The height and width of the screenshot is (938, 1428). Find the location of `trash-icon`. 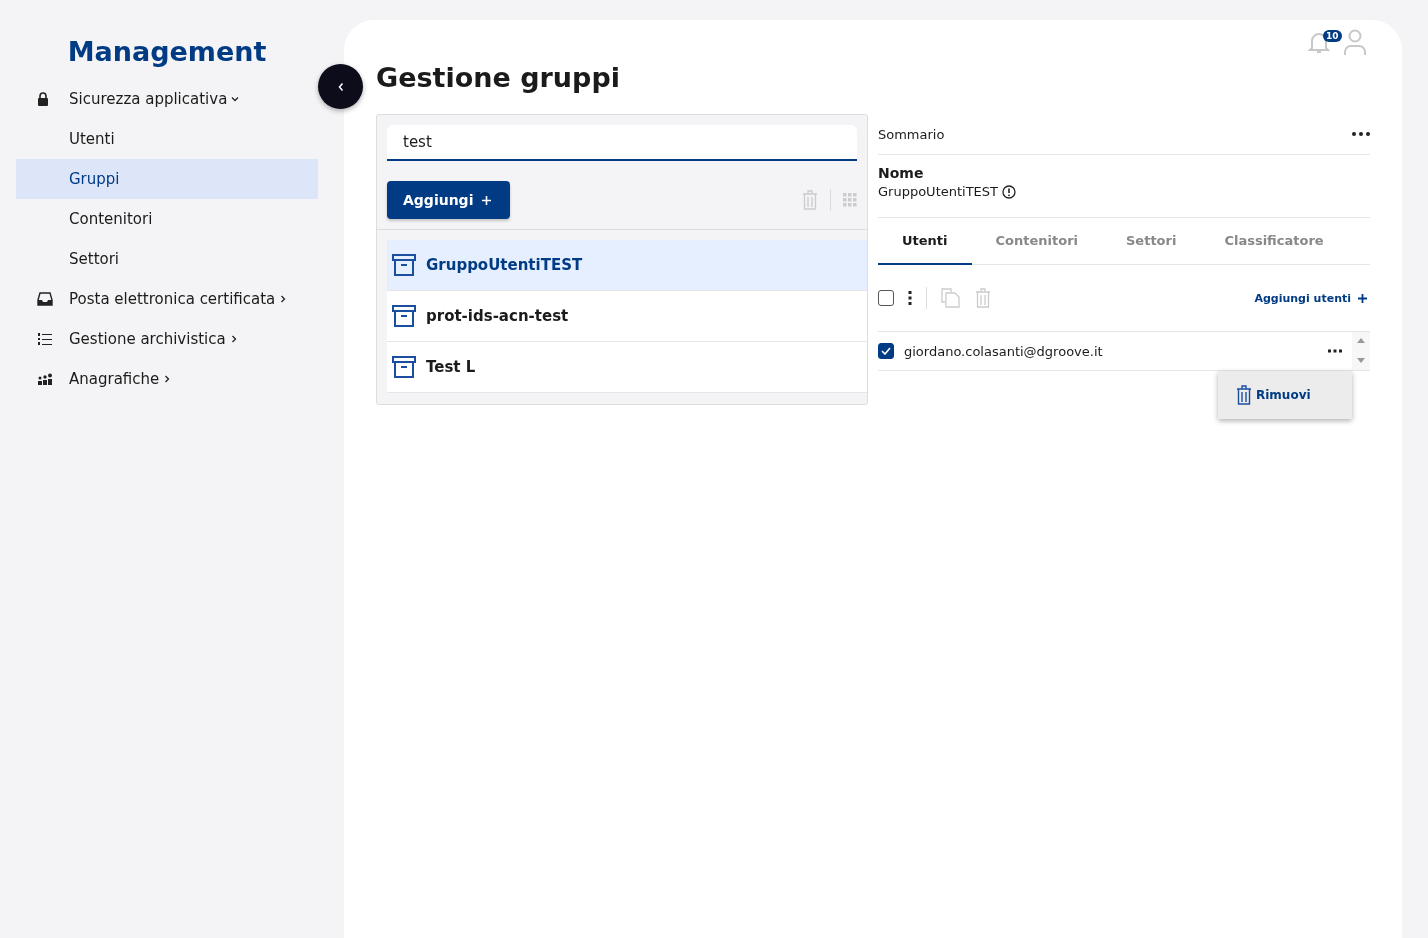

trash-icon is located at coordinates (1244, 395).